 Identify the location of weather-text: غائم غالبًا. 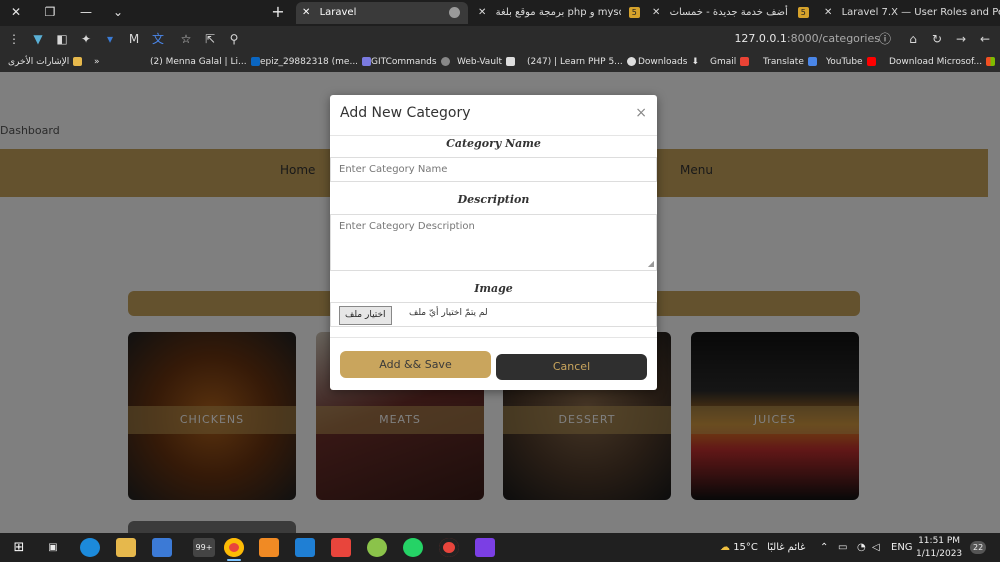
(786, 547).